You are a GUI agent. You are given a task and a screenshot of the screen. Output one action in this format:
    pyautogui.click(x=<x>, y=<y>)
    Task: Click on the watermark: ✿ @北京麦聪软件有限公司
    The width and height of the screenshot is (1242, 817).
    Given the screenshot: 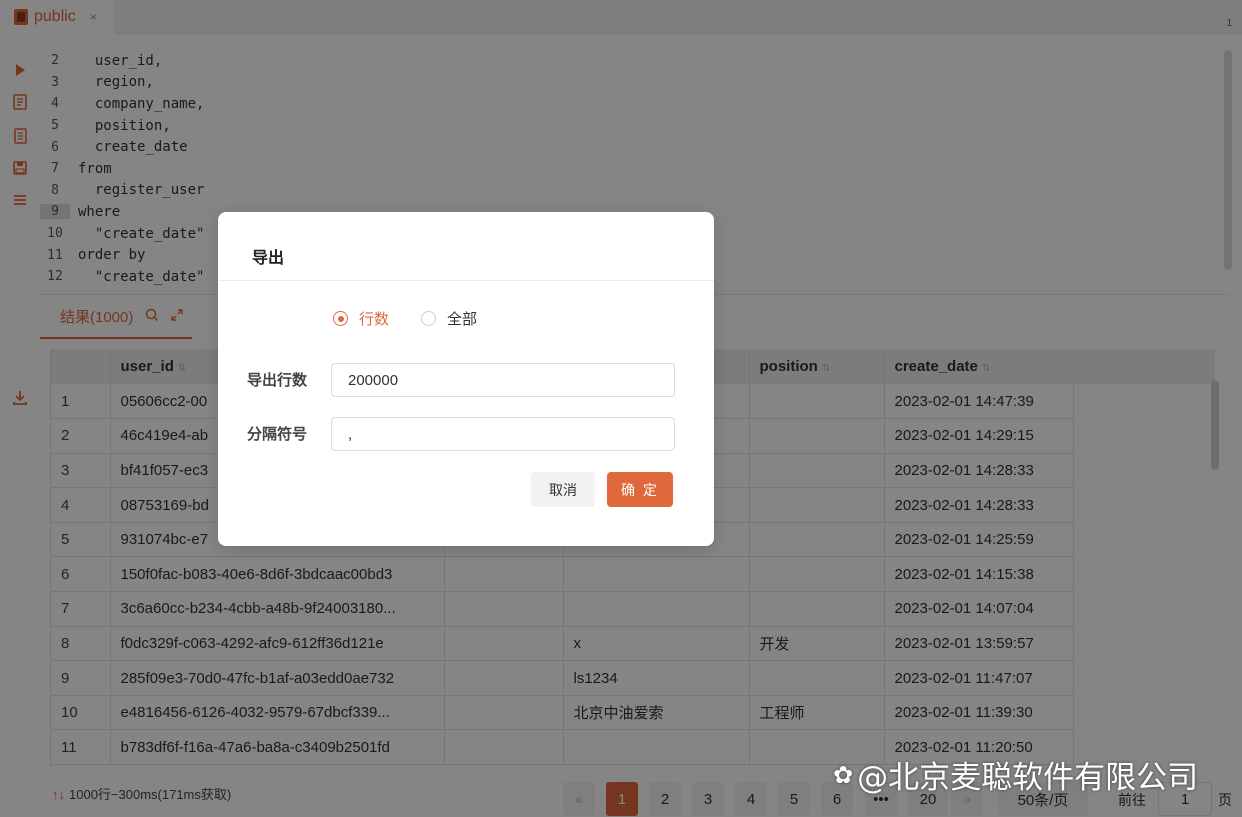 What is the action you would take?
    pyautogui.click(x=1015, y=774)
    